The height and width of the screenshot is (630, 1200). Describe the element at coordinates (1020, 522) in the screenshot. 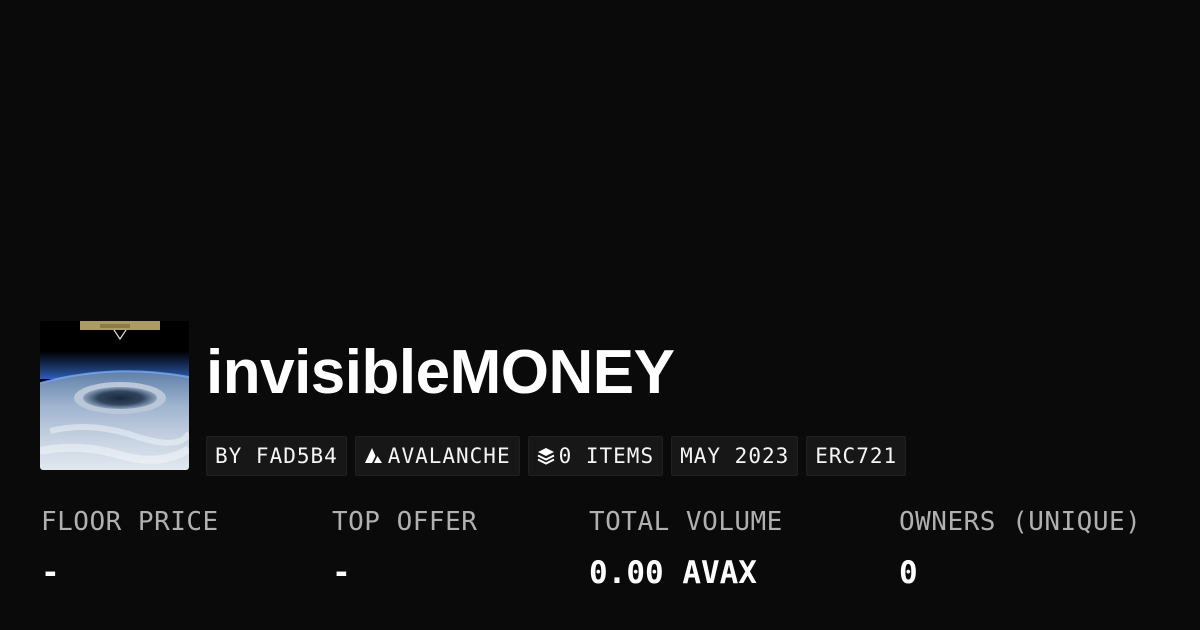

I see `owners-label: OWNERS (UNIQUE)` at that location.